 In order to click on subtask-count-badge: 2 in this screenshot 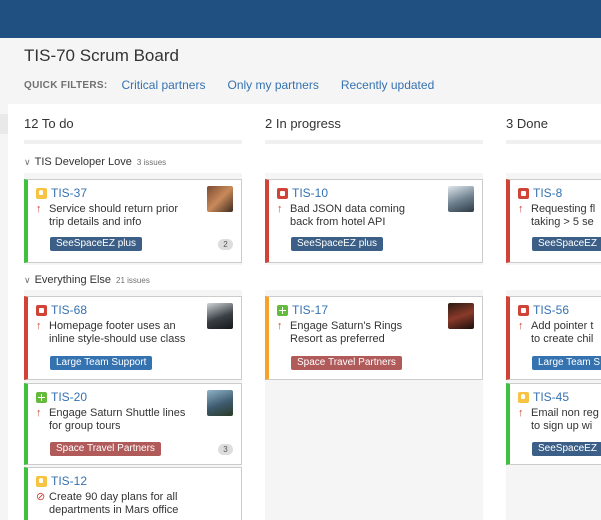, I will do `click(225, 244)`.